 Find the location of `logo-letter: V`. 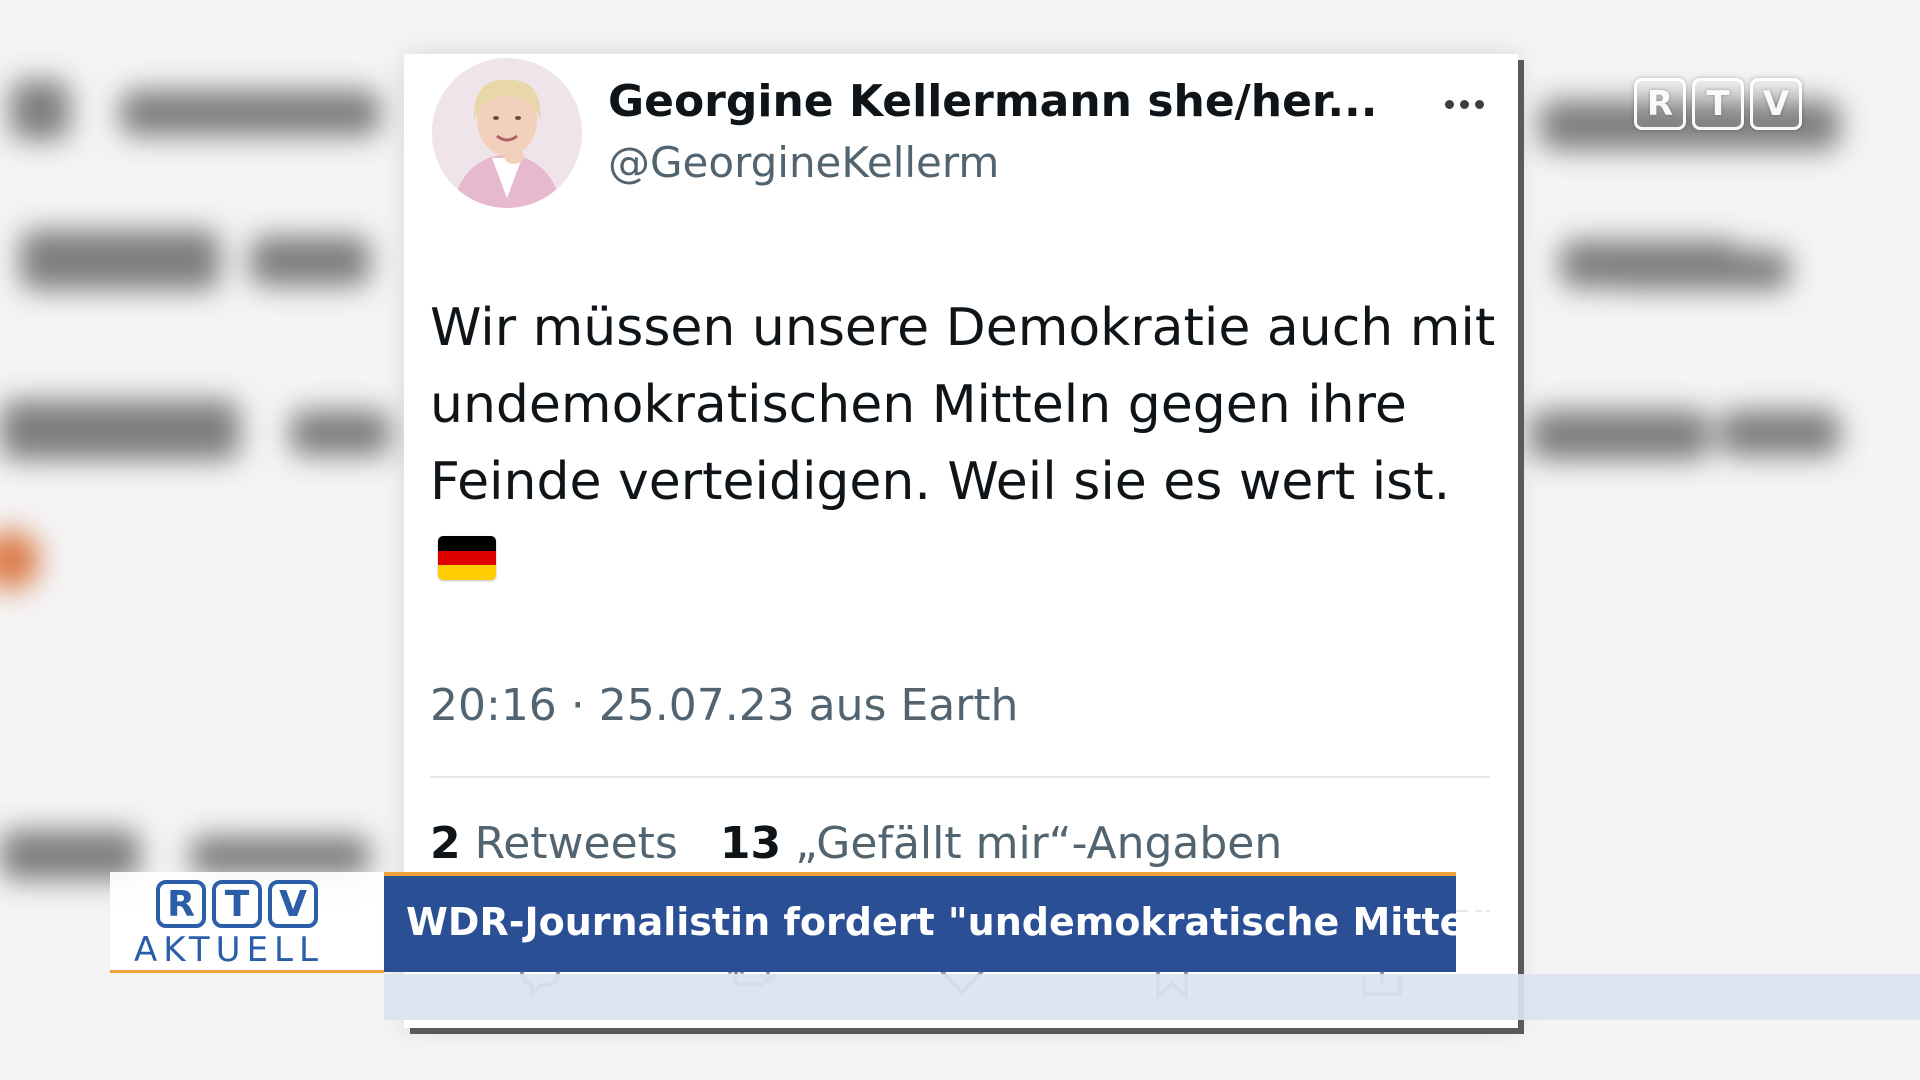

logo-letter: V is located at coordinates (293, 904).